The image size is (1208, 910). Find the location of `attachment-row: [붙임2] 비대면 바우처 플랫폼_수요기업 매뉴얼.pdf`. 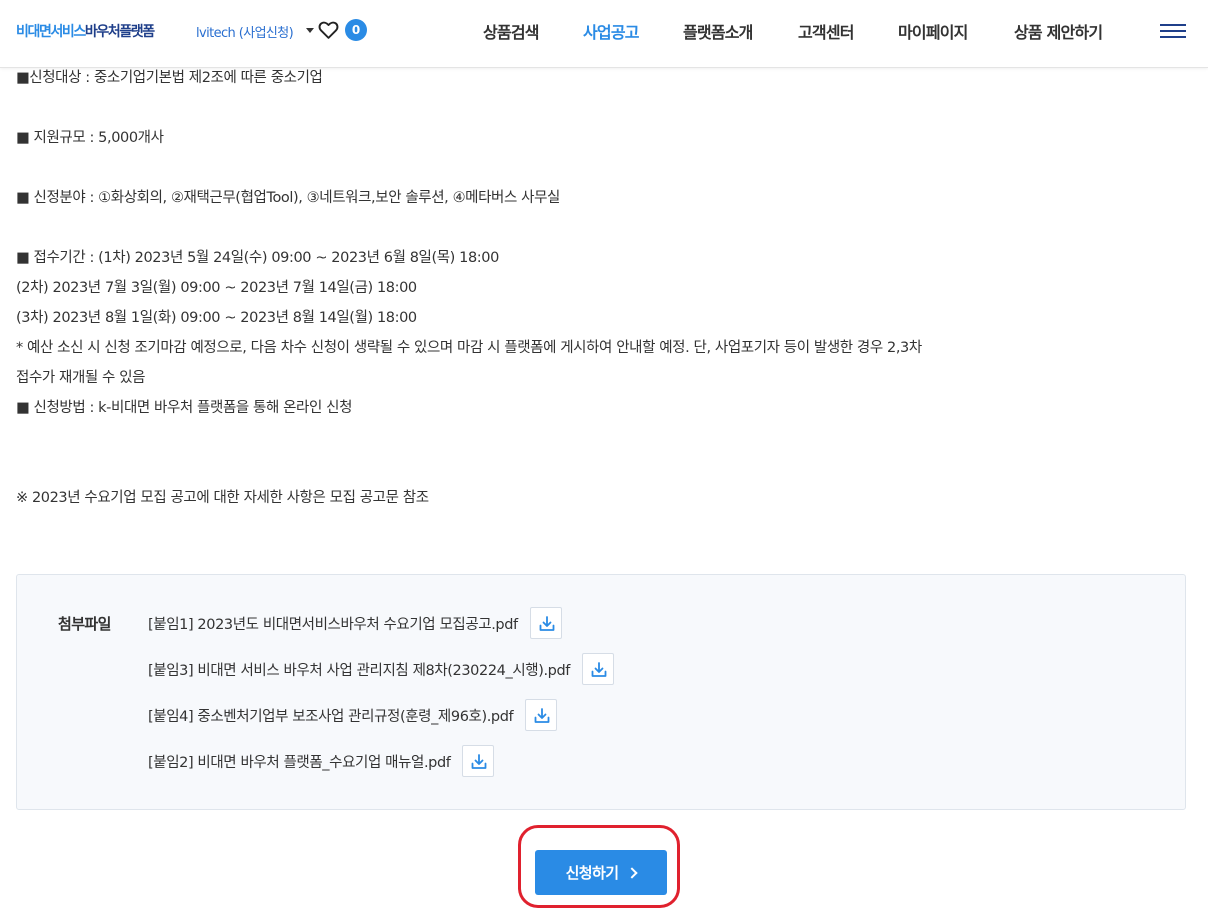

attachment-row: [붙임2] 비대면 바우처 플랫폼_수요기업 매뉴얼.pdf is located at coordinates (321, 761).